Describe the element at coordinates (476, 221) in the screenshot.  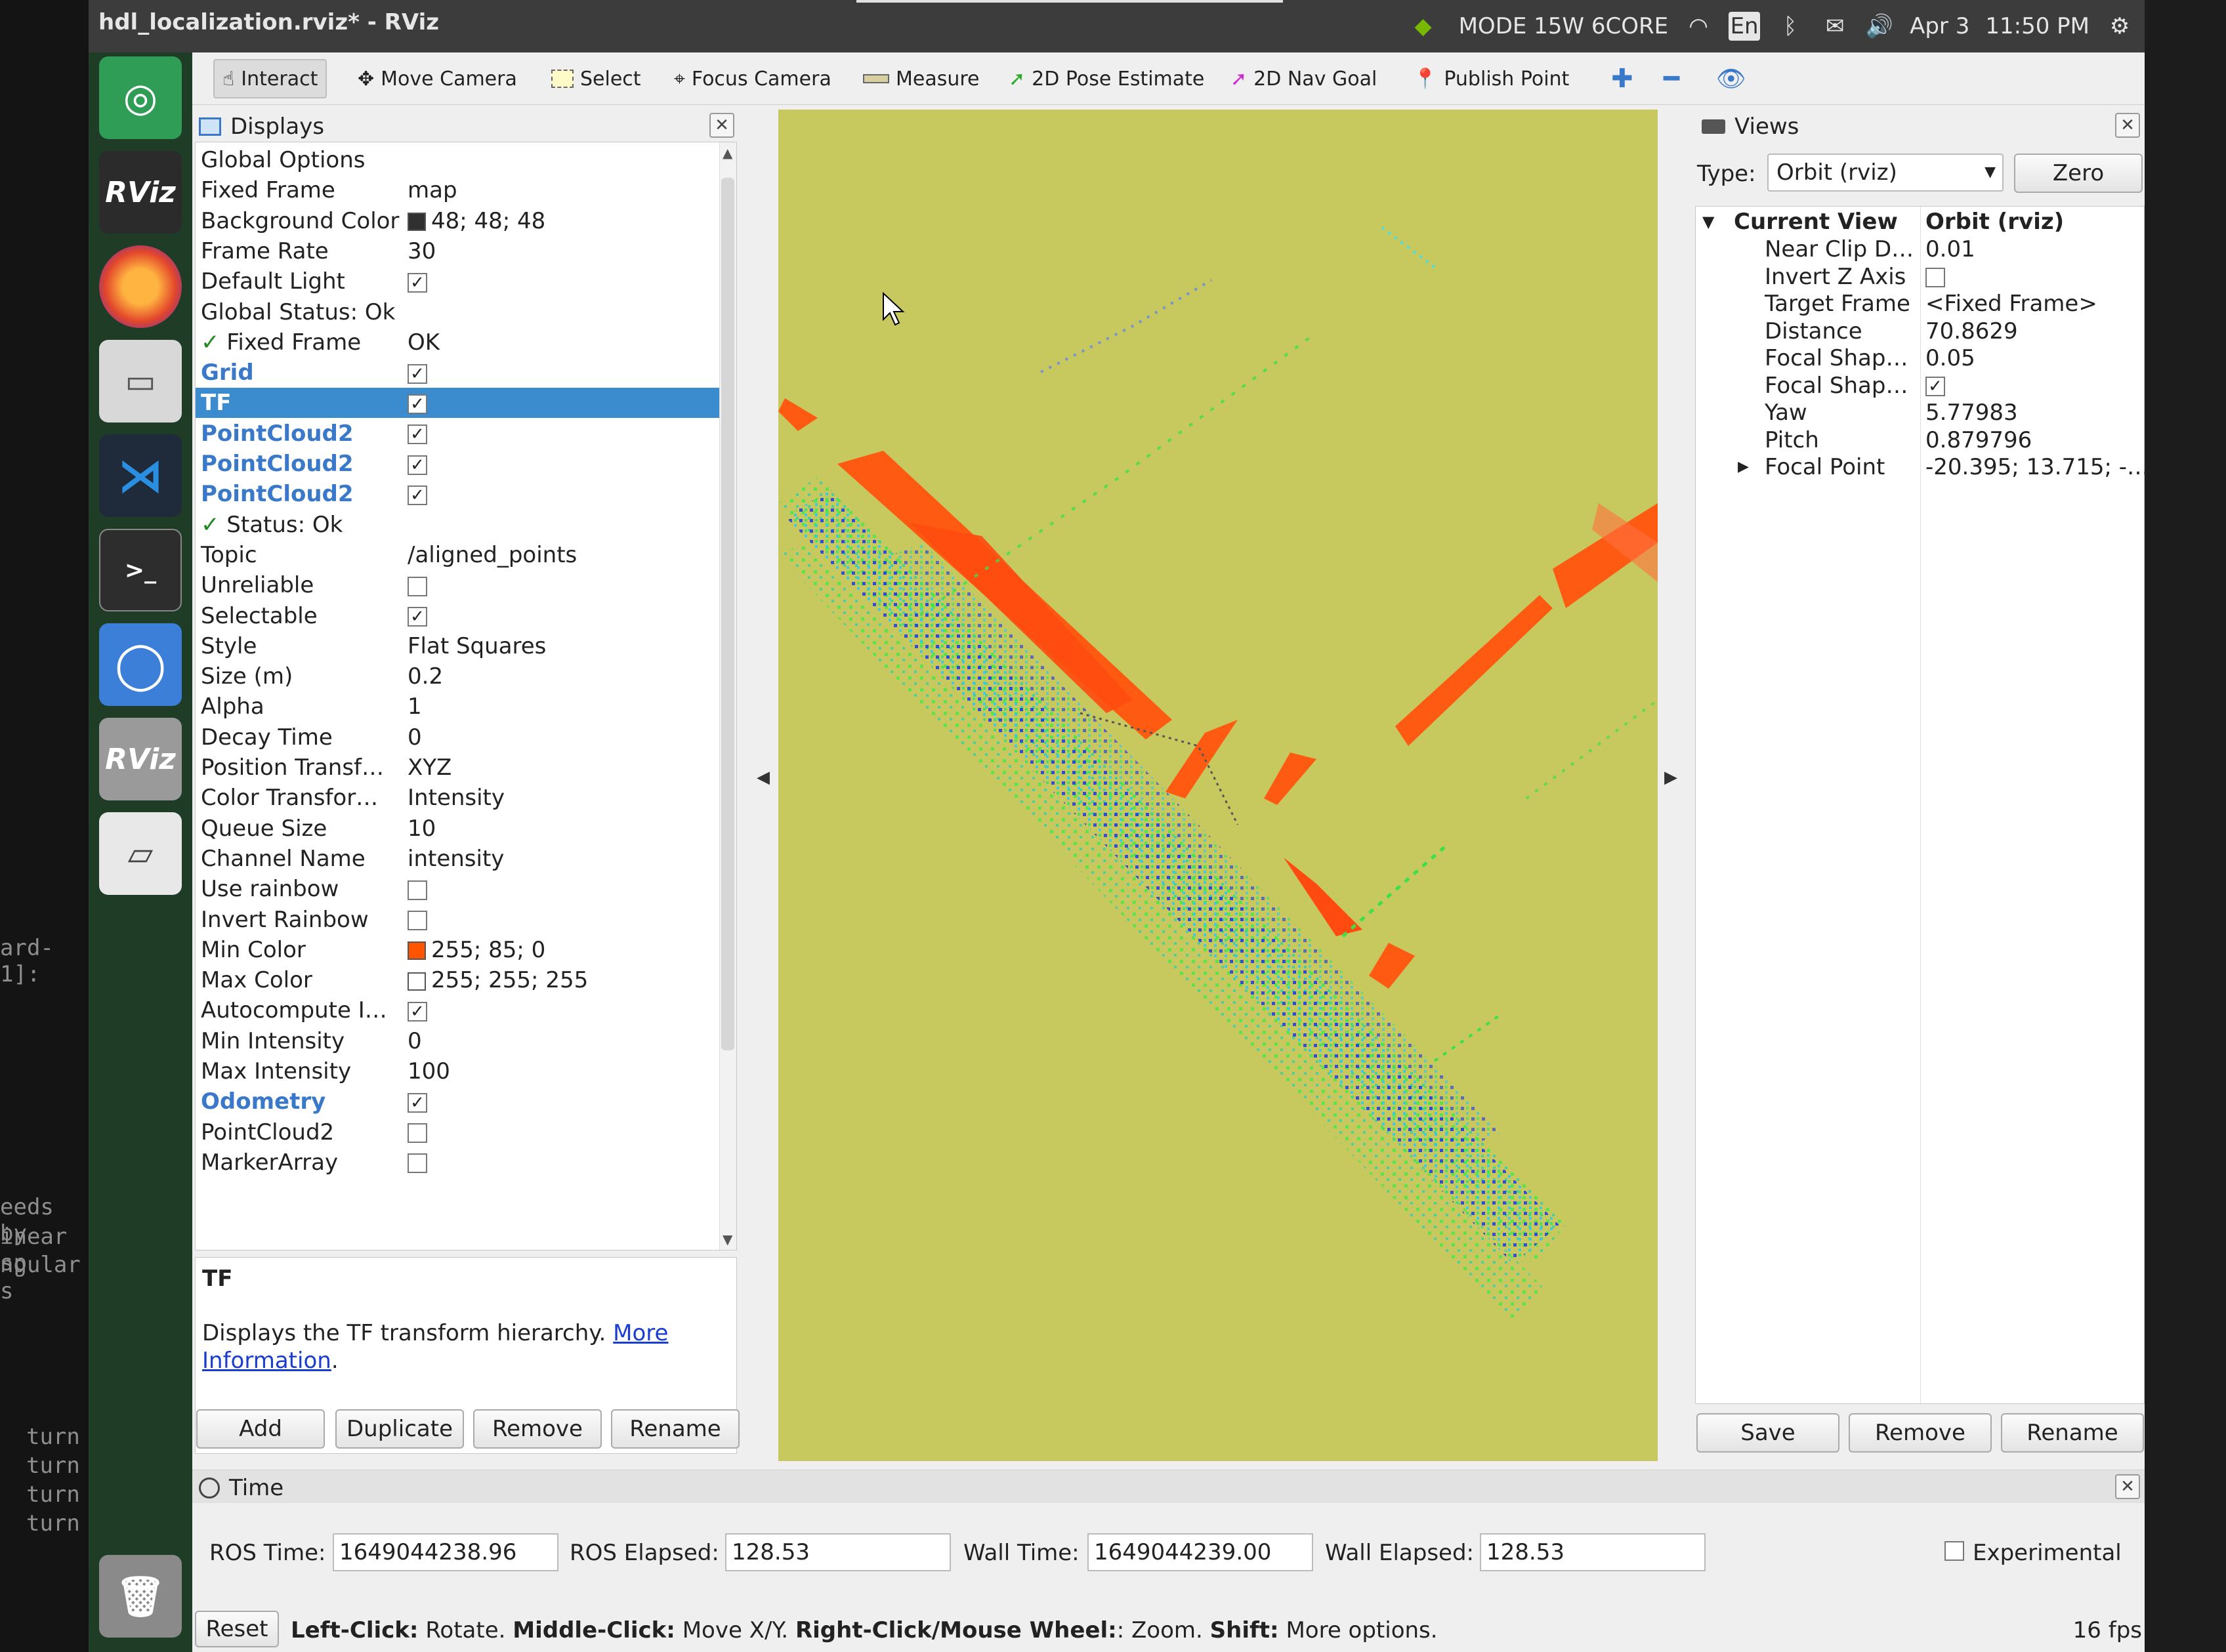
I see `property-value: 48; 48; 48` at that location.